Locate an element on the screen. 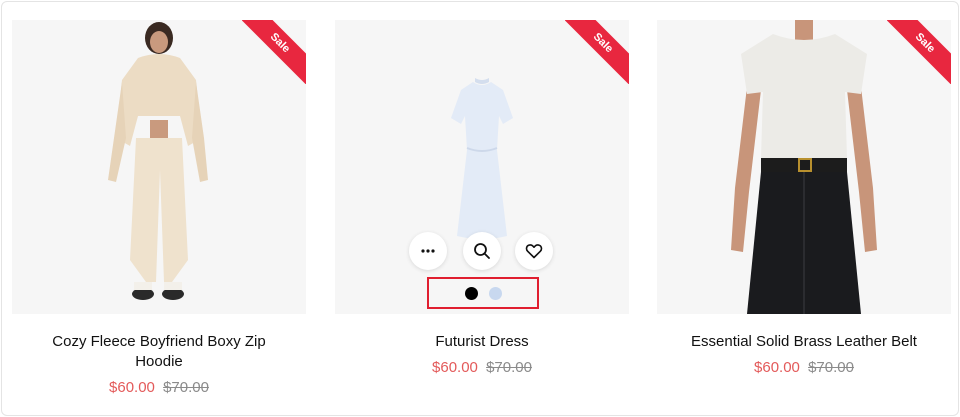 The image size is (960, 417). search-icon is located at coordinates (482, 251).